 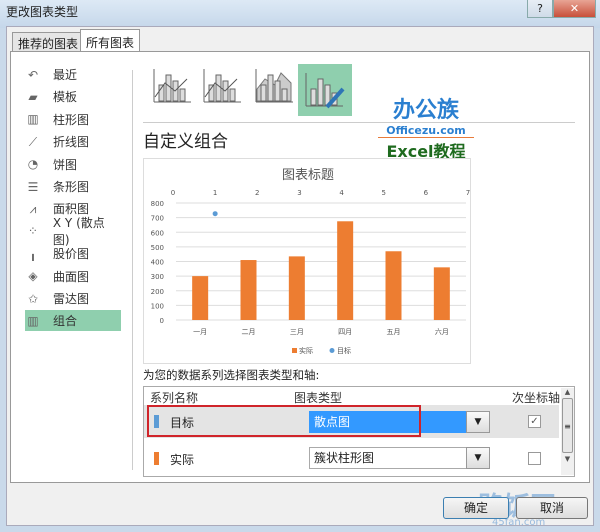 I want to click on series-row-actual: 实际 簇状柱形图 ▼, so click(x=351, y=459).